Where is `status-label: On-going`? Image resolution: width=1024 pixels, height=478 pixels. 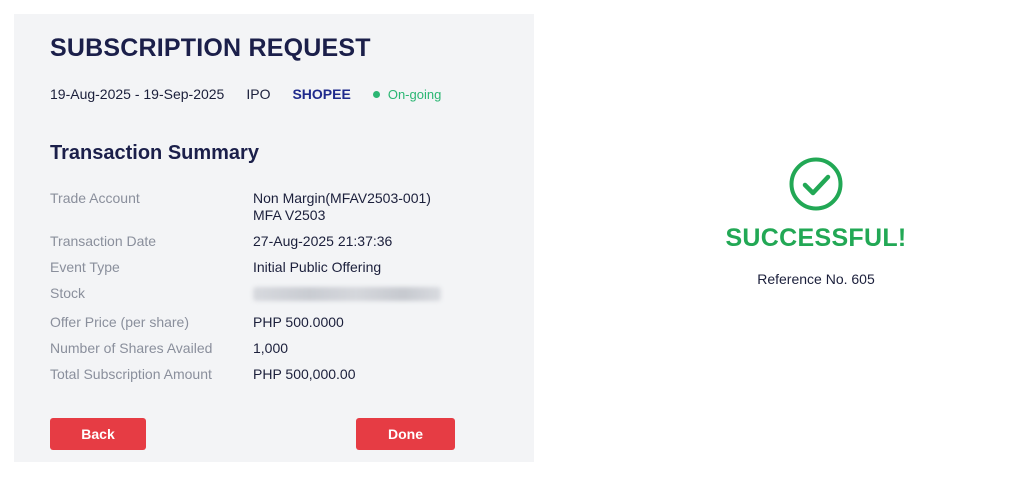
status-label: On-going is located at coordinates (414, 94).